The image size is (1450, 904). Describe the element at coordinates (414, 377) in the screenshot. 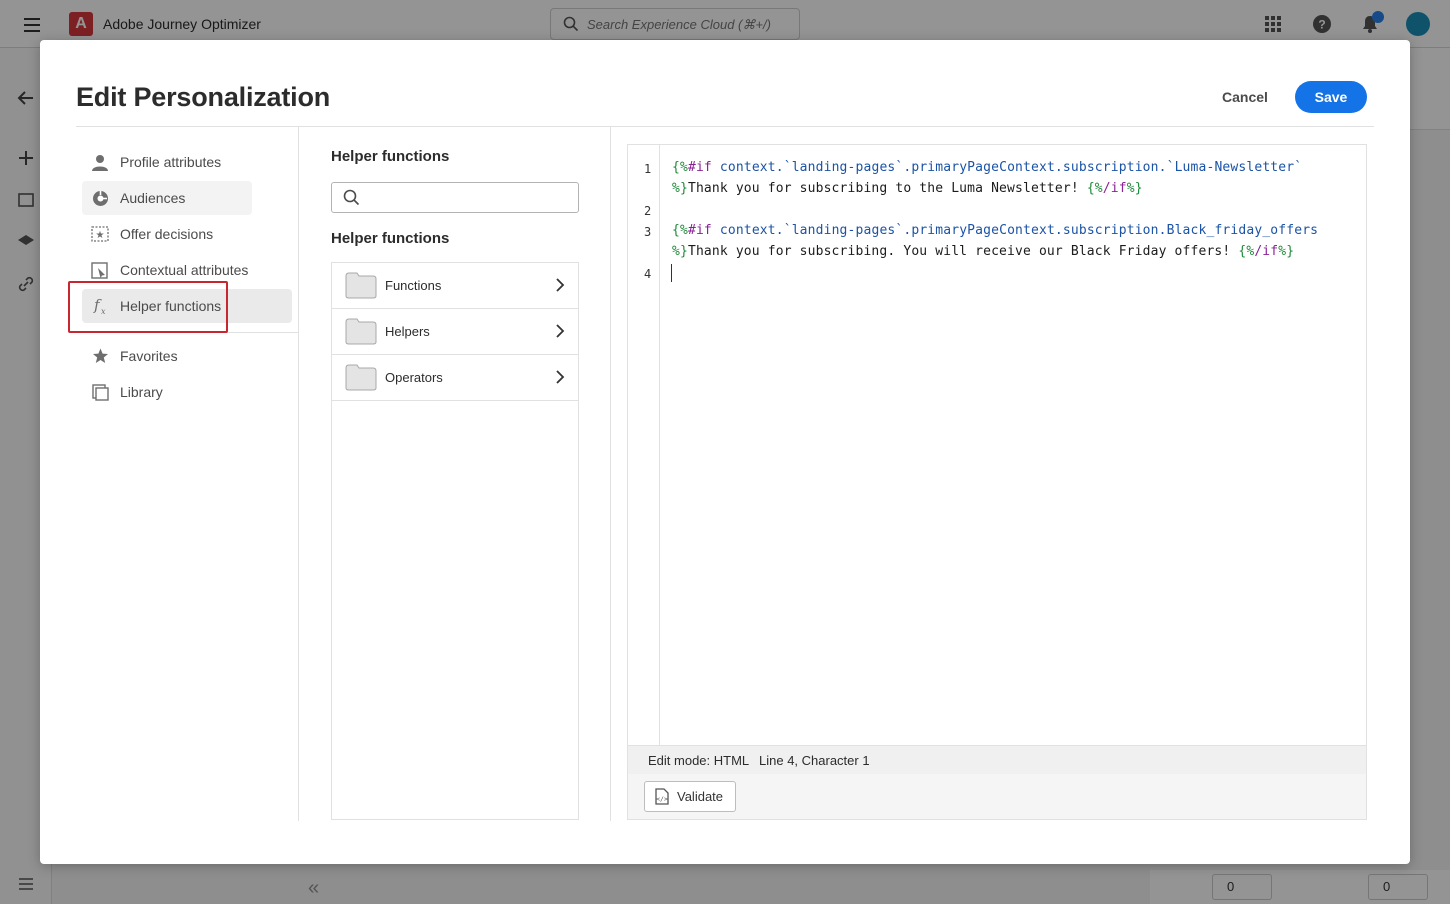

I see `list-item-label: Operators` at that location.